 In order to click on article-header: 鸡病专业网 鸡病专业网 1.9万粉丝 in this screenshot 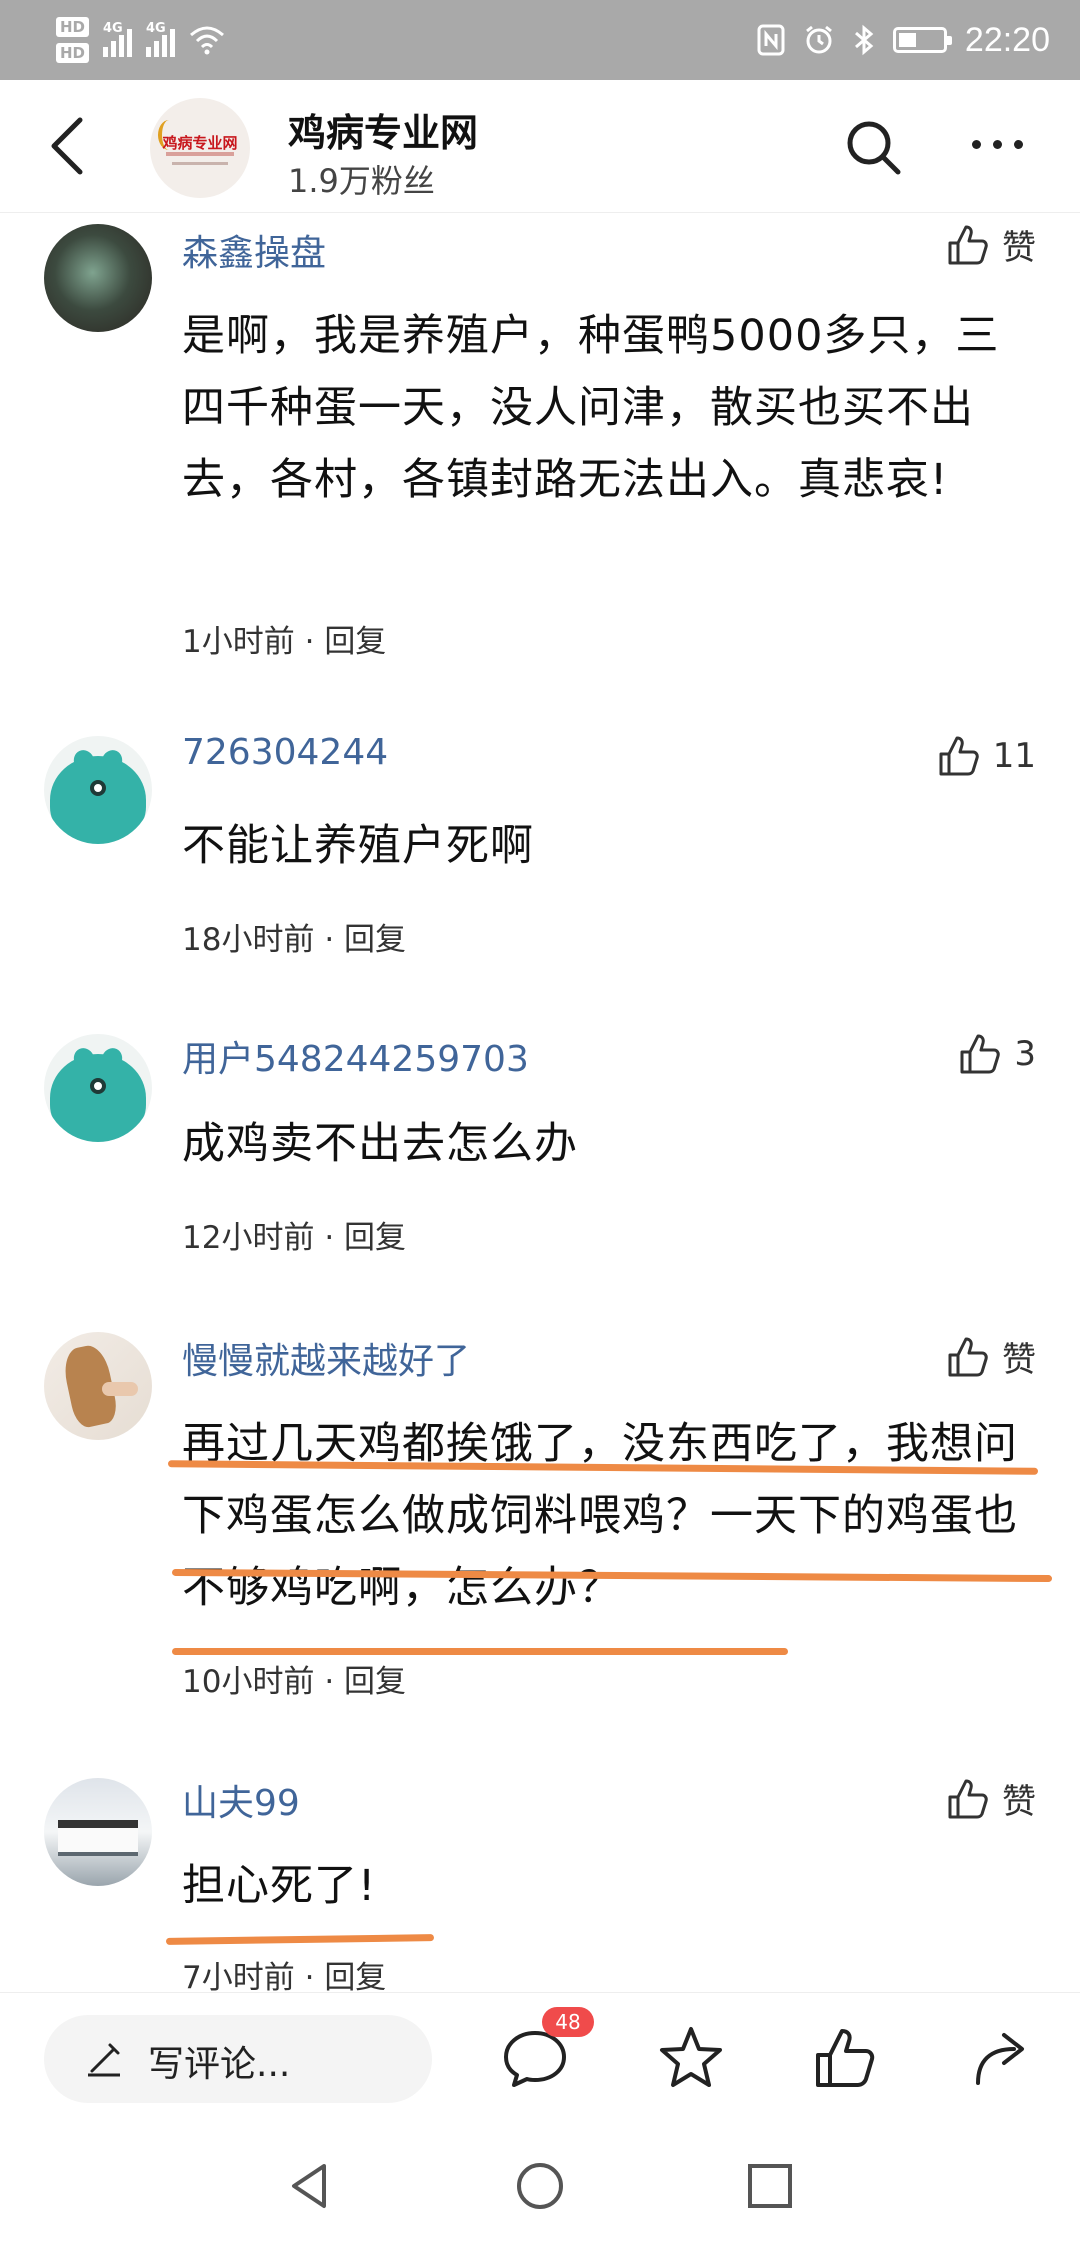, I will do `click(540, 146)`.